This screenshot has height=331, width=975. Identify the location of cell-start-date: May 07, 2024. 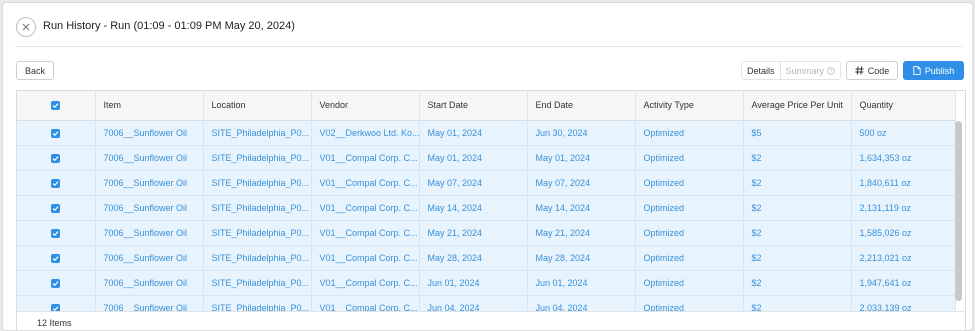
(473, 183).